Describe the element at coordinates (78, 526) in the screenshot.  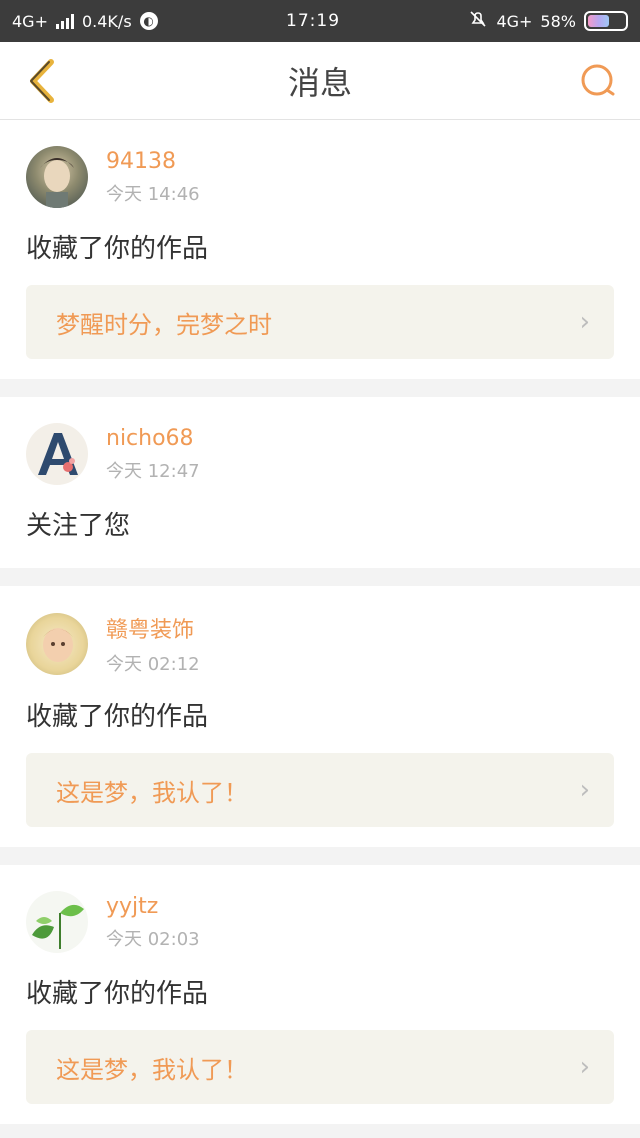
I see `action-text: 关注了您` at that location.